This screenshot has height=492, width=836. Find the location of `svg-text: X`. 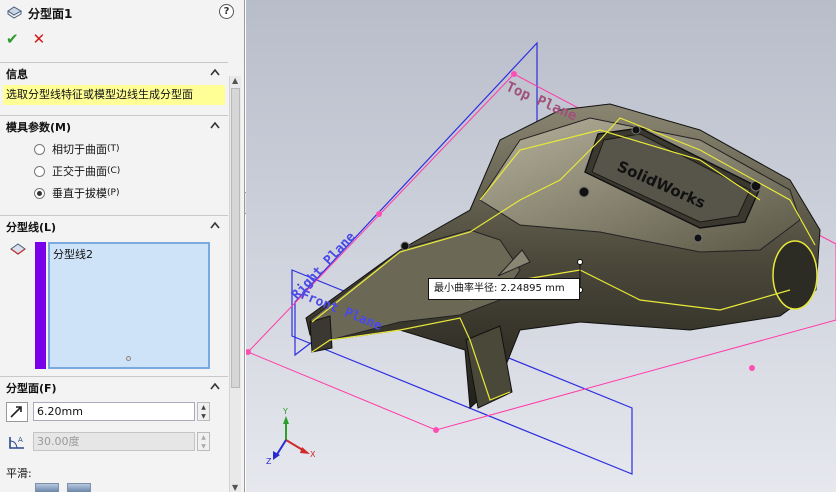

svg-text: X is located at coordinates (313, 454).